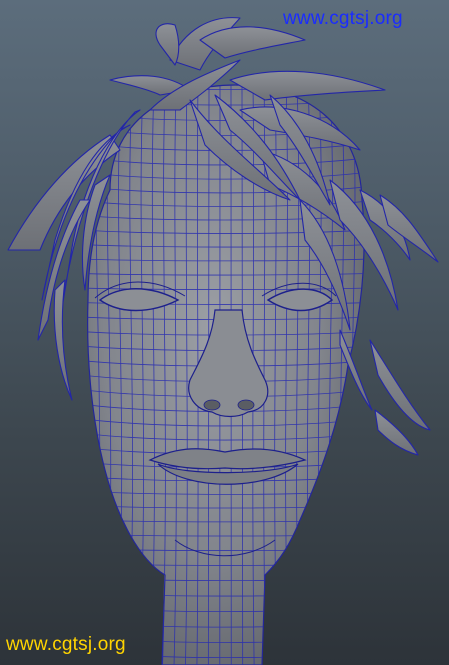  I want to click on right-nostril, so click(246, 405).